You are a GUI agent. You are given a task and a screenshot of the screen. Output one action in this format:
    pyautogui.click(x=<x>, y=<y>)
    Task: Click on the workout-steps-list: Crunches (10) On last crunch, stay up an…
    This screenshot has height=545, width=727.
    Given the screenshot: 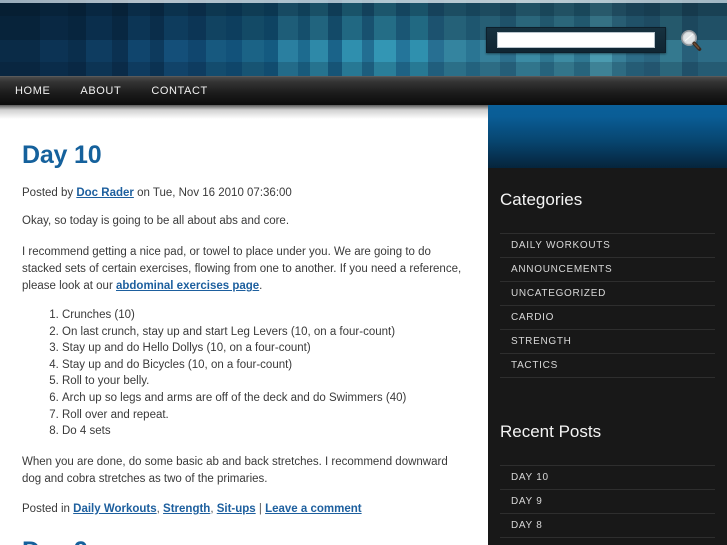 What is the action you would take?
    pyautogui.click(x=242, y=374)
    